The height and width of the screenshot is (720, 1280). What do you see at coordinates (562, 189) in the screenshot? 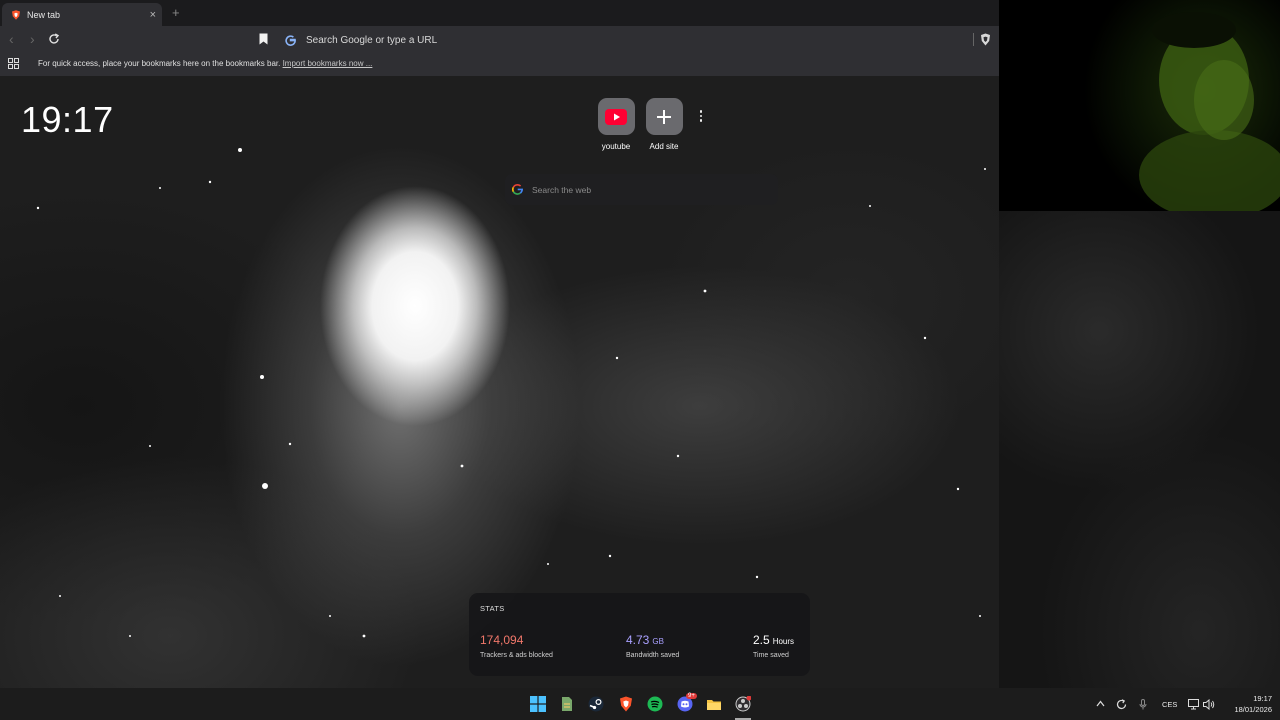
I see `ntp-search-placeholder: Search the web` at bounding box center [562, 189].